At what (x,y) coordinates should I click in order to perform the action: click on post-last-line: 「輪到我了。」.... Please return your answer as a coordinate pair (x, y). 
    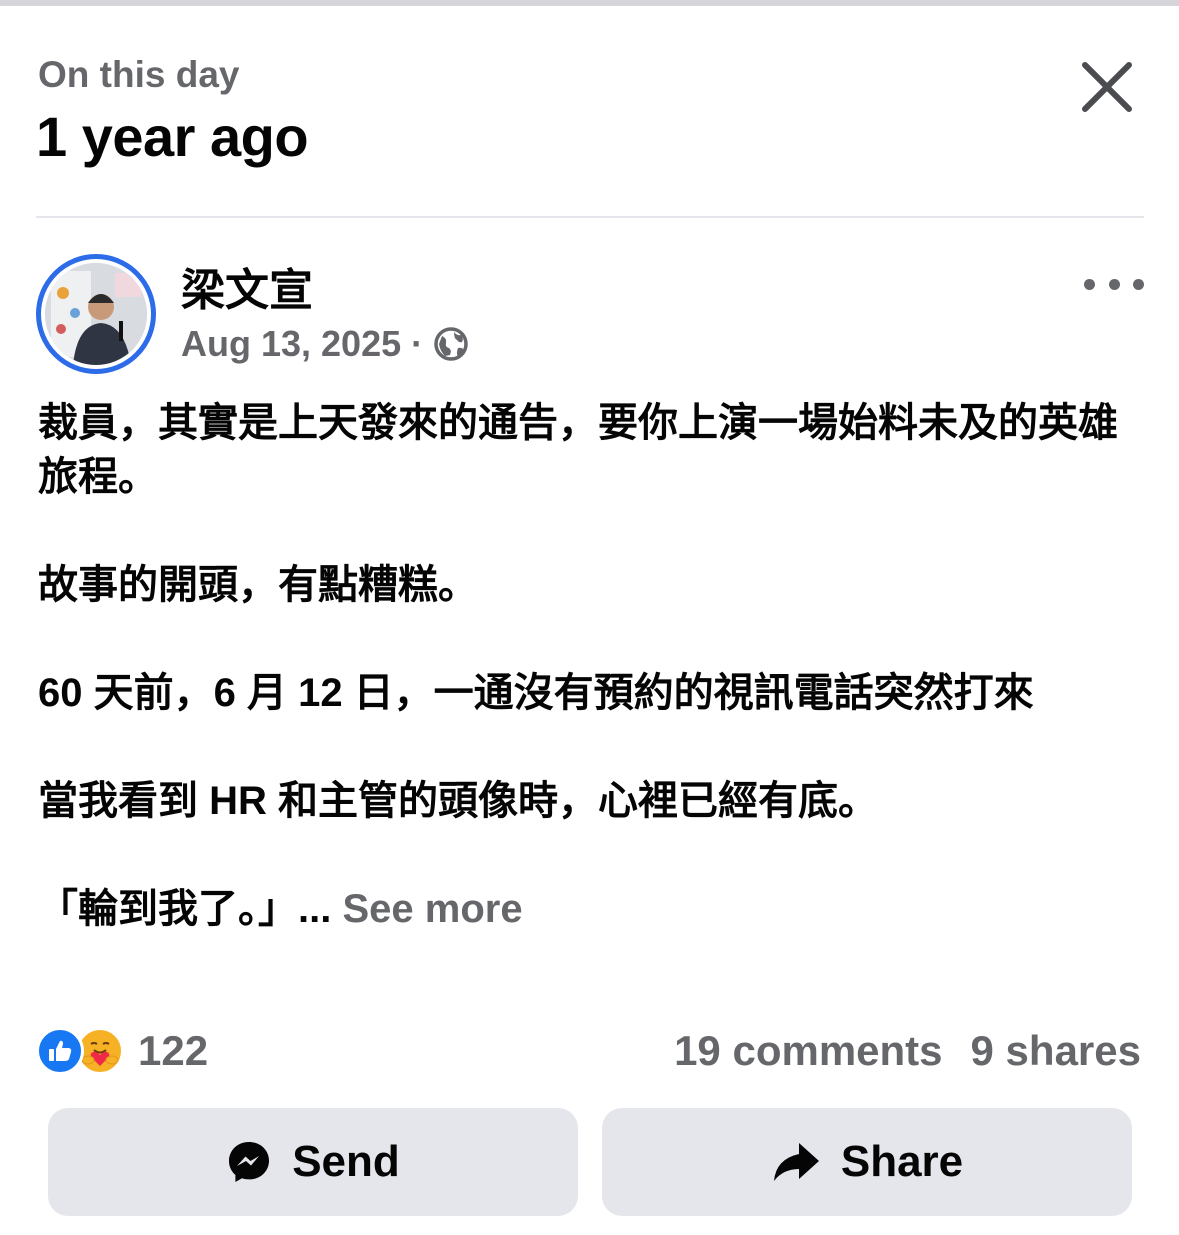
    Looking at the image, I should click on (185, 909).